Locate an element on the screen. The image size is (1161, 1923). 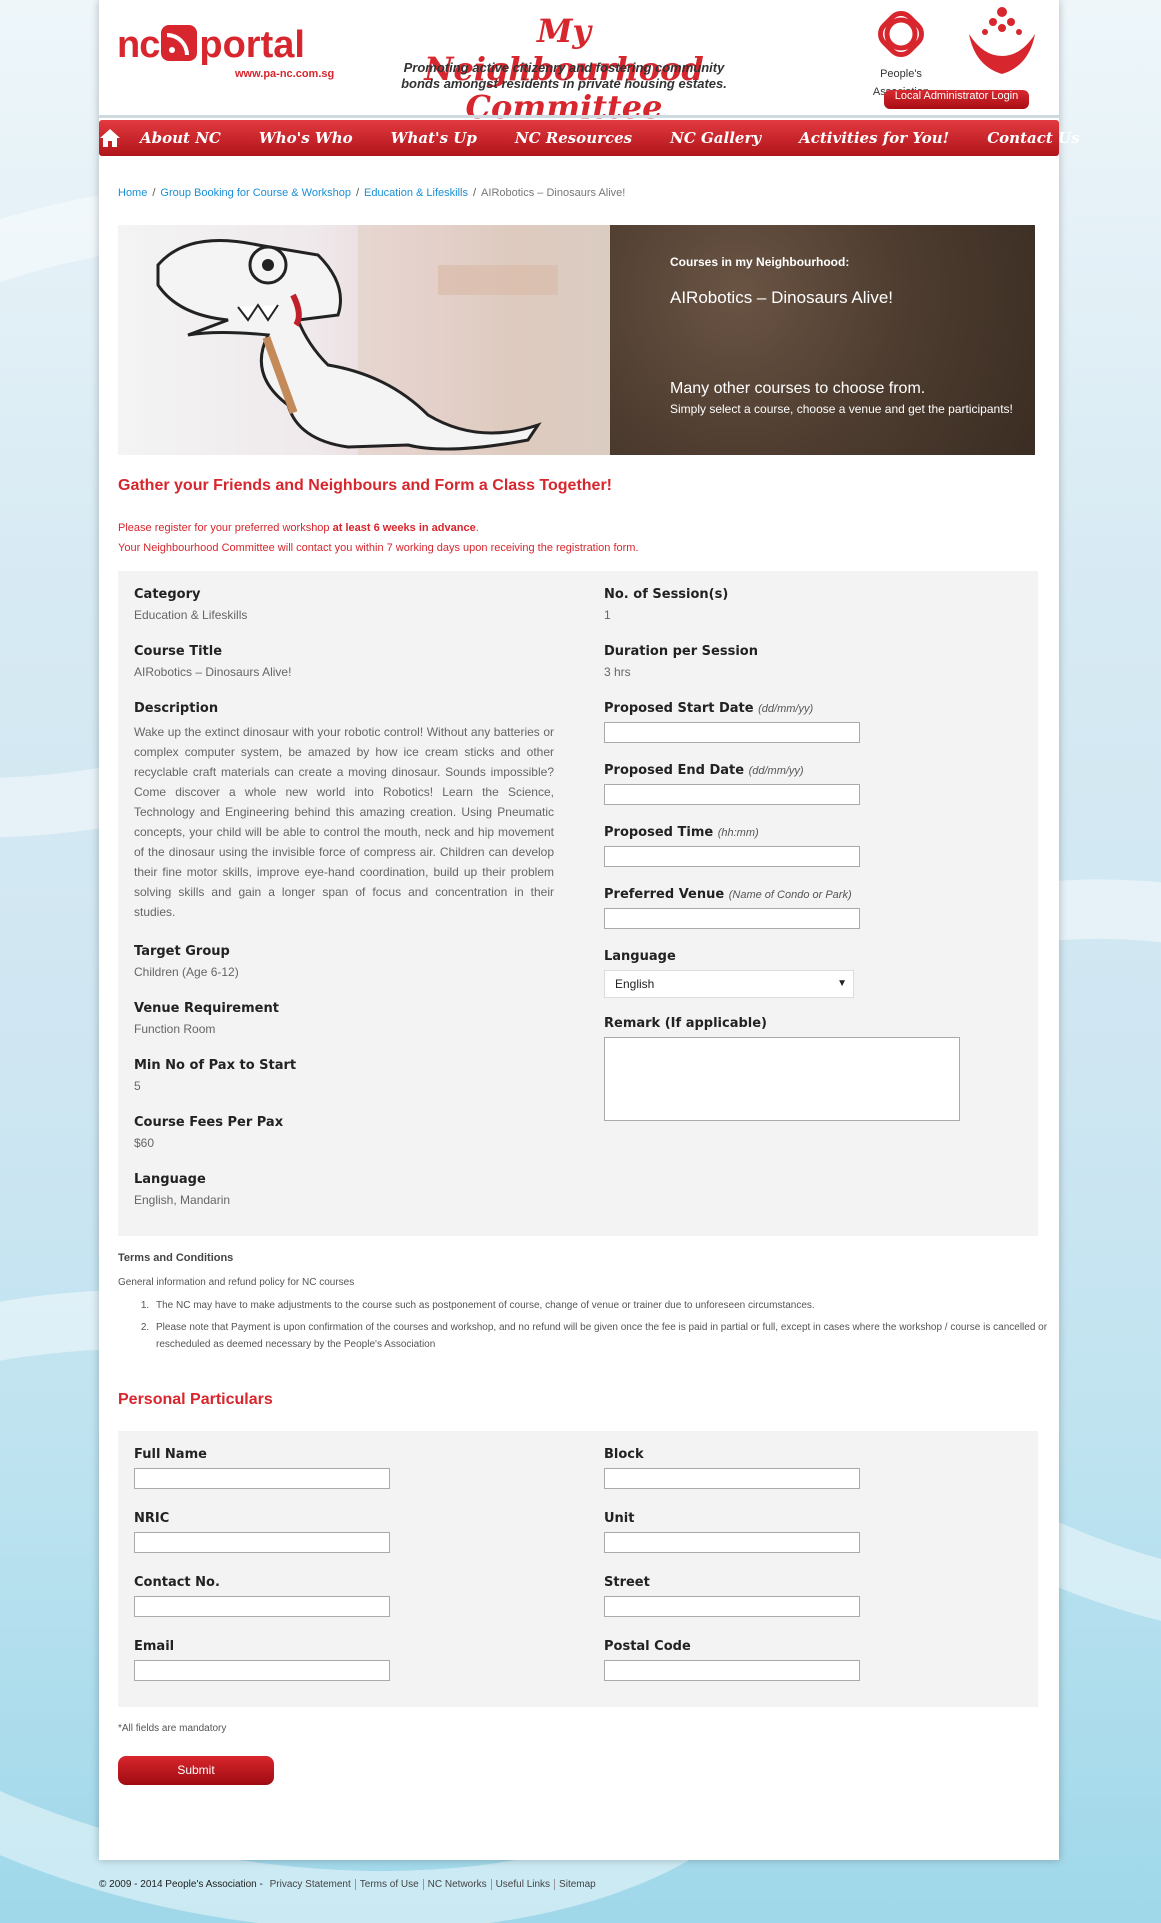
pa-emblem-icon is located at coordinates (901, 34).